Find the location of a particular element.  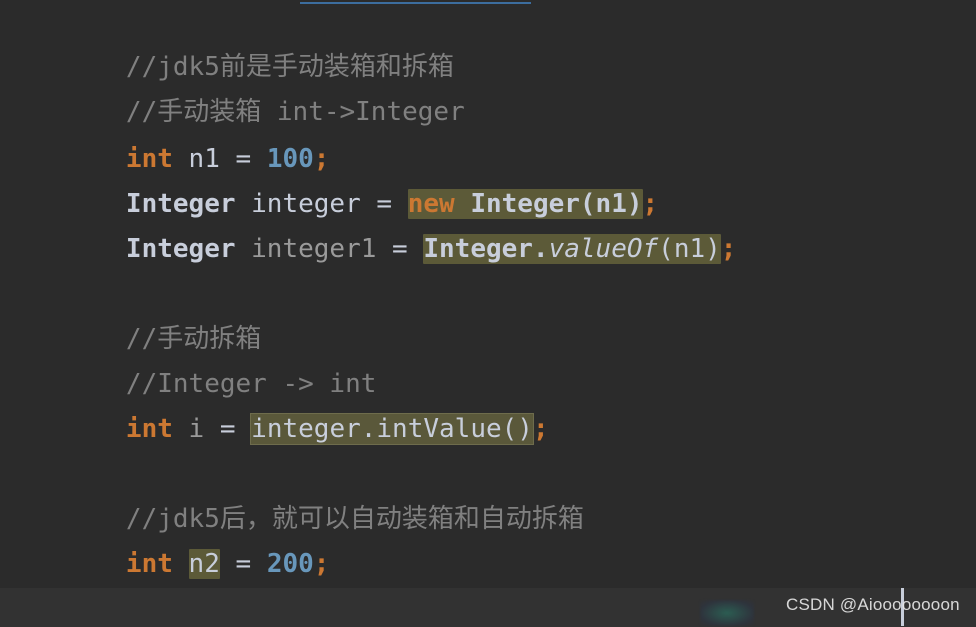

code-line-6-blank is located at coordinates (488, 249).